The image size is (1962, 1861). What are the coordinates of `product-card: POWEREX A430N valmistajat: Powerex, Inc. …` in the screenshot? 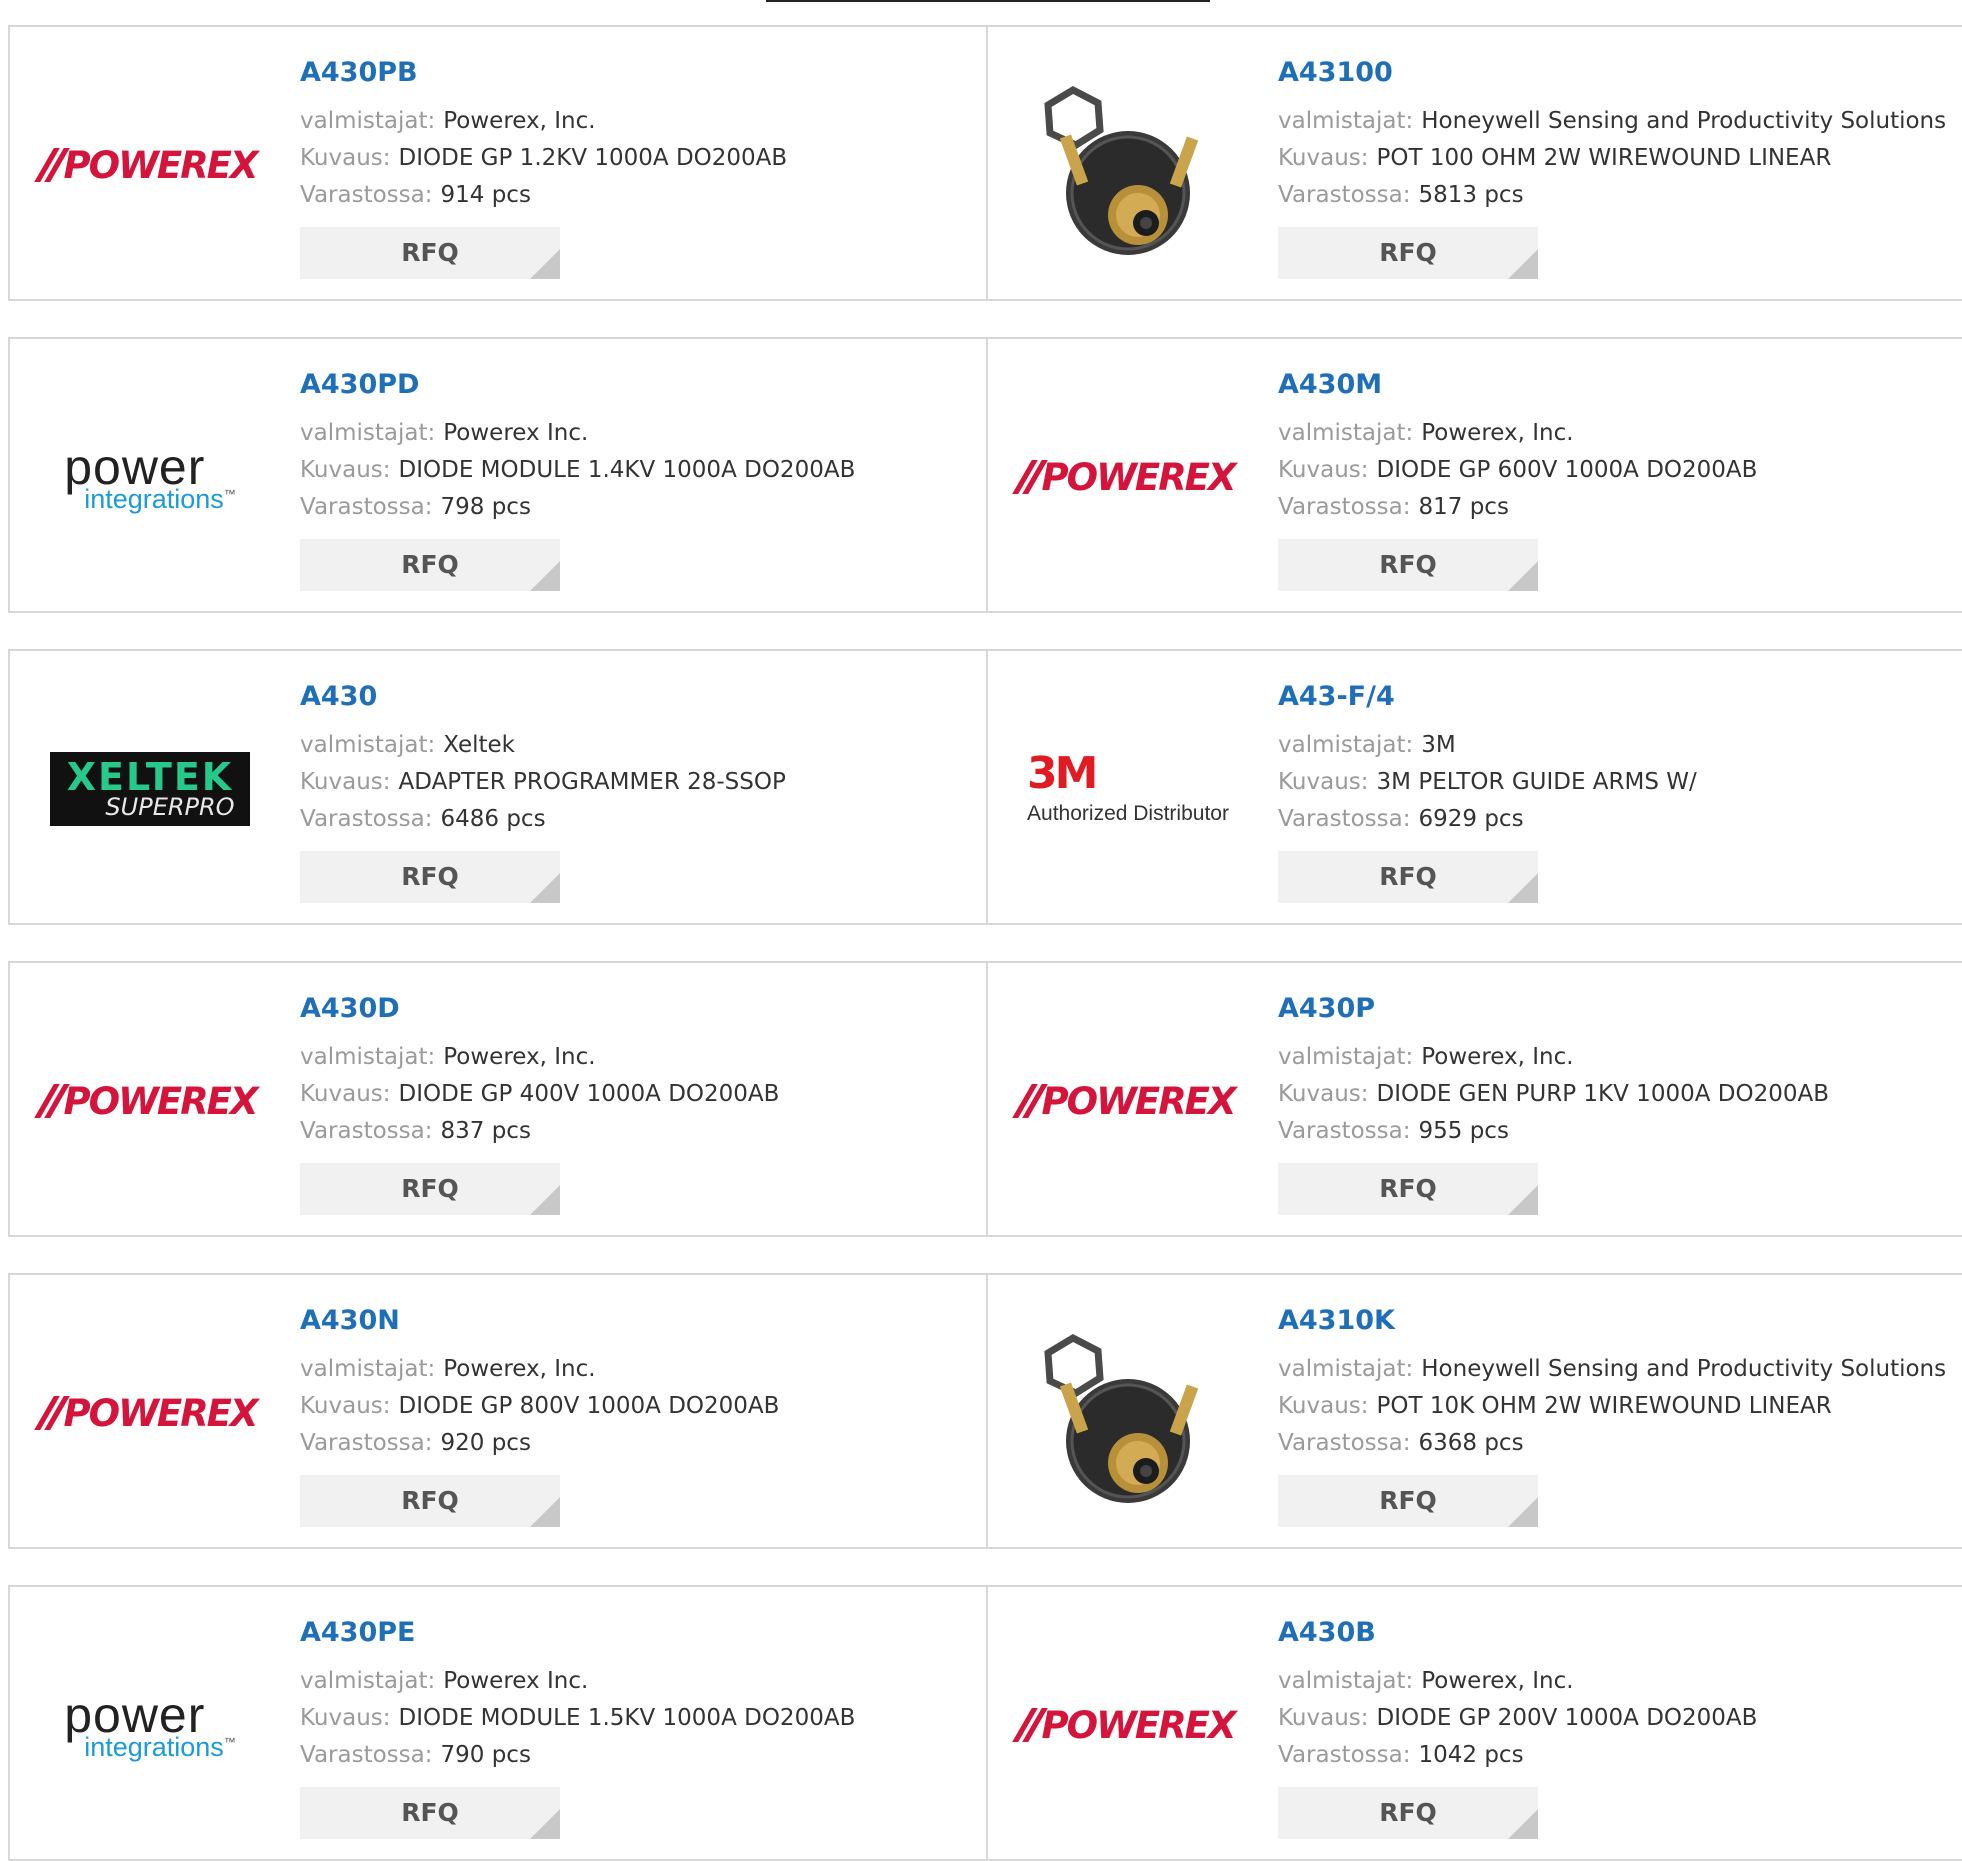 It's located at (498, 1411).